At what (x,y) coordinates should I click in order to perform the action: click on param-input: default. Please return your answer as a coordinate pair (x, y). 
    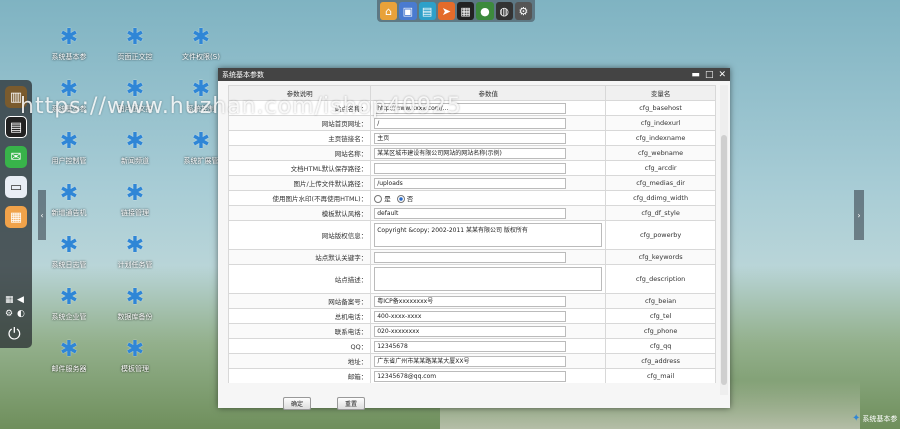
    Looking at the image, I should click on (470, 213).